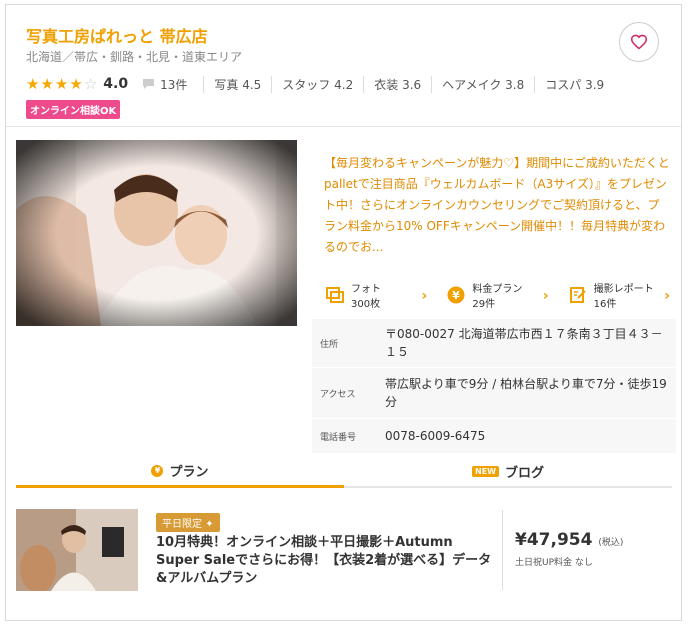  Describe the element at coordinates (335, 297) in the screenshot. I see `photo-icon` at that location.